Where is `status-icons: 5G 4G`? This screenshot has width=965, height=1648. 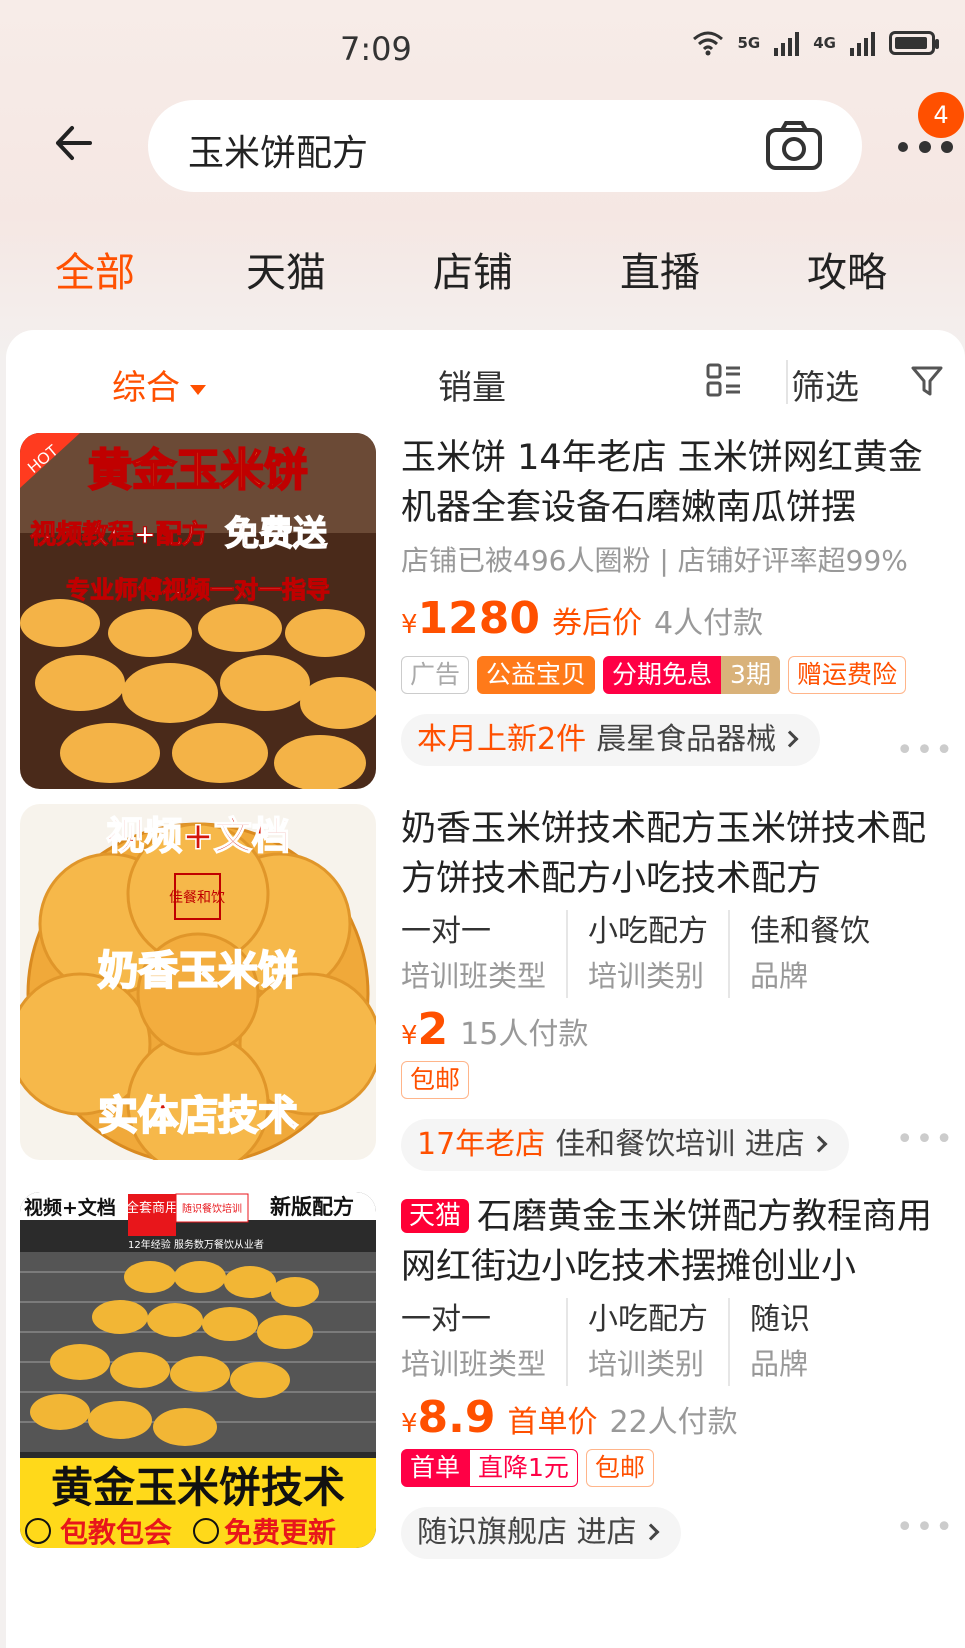
status-icons: 5G 4G is located at coordinates (815, 43).